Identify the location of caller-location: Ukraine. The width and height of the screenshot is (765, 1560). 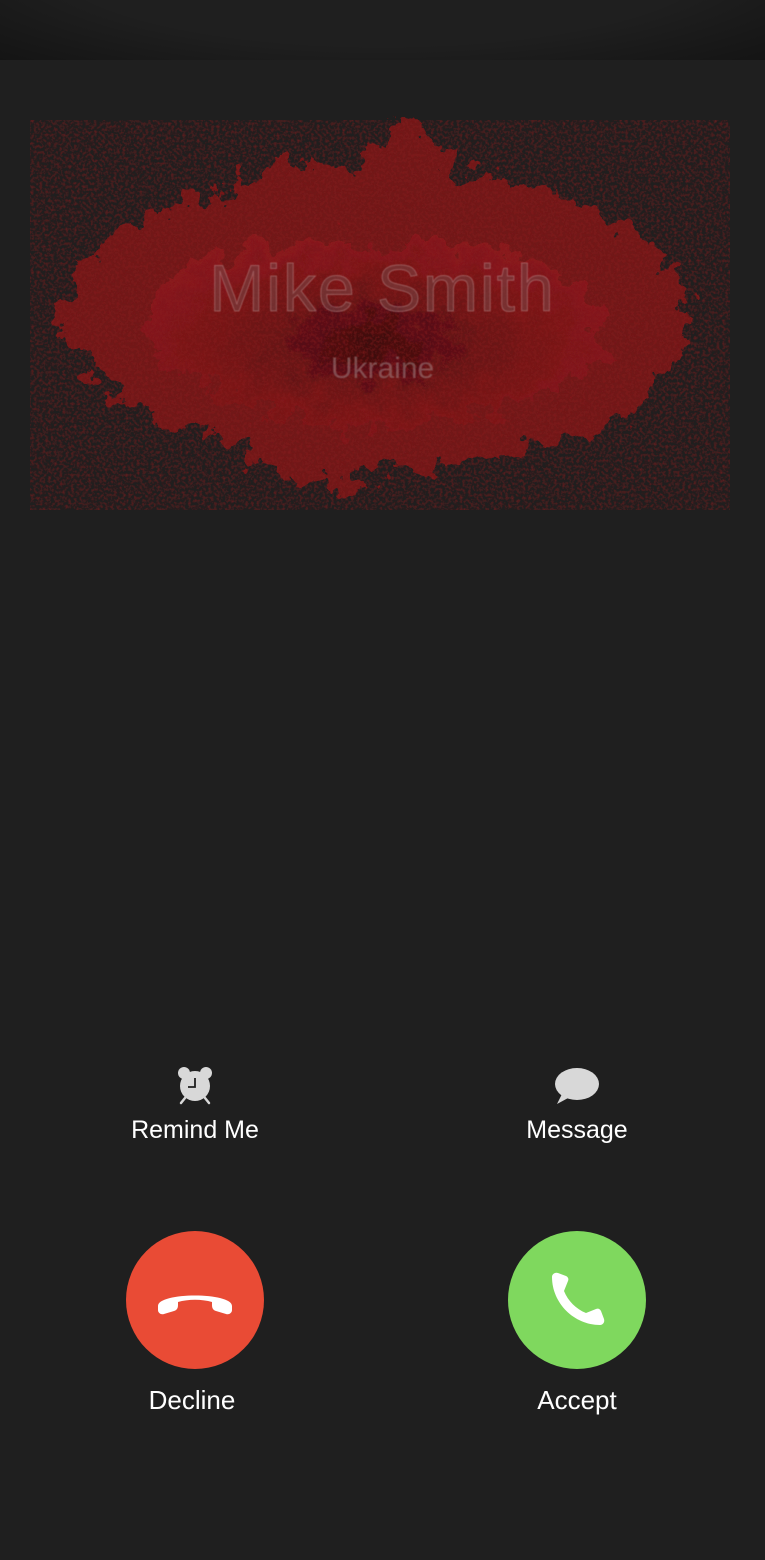
(382, 368).